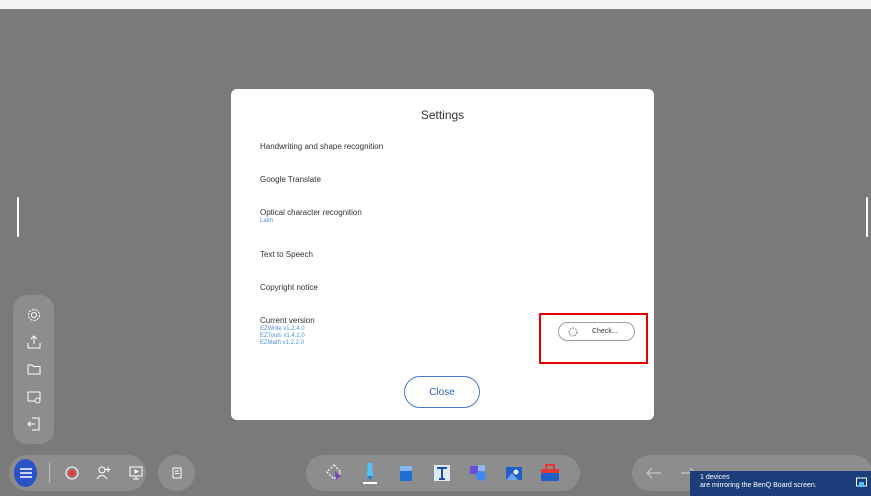 The image size is (871, 496). I want to click on left-edge-handle, so click(18, 217).